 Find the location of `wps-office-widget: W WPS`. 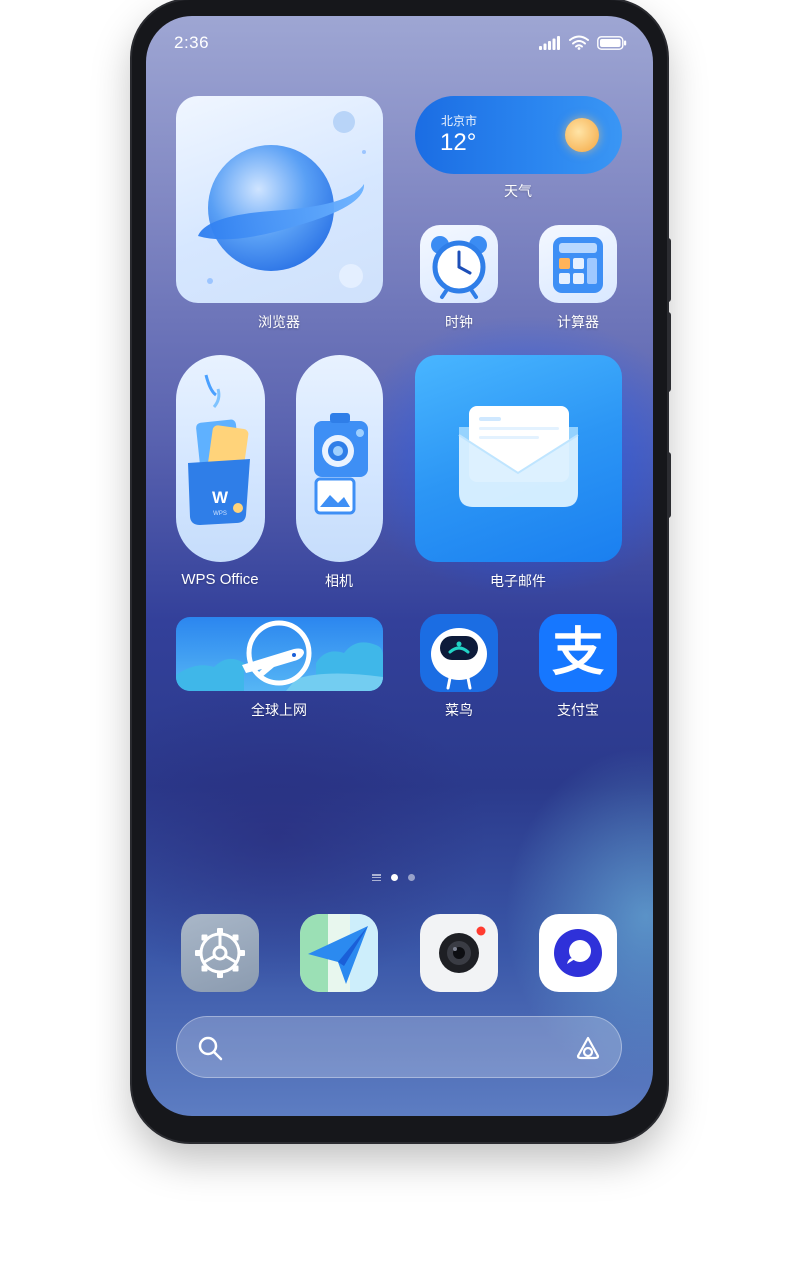

wps-office-widget: W WPS is located at coordinates (220, 458).